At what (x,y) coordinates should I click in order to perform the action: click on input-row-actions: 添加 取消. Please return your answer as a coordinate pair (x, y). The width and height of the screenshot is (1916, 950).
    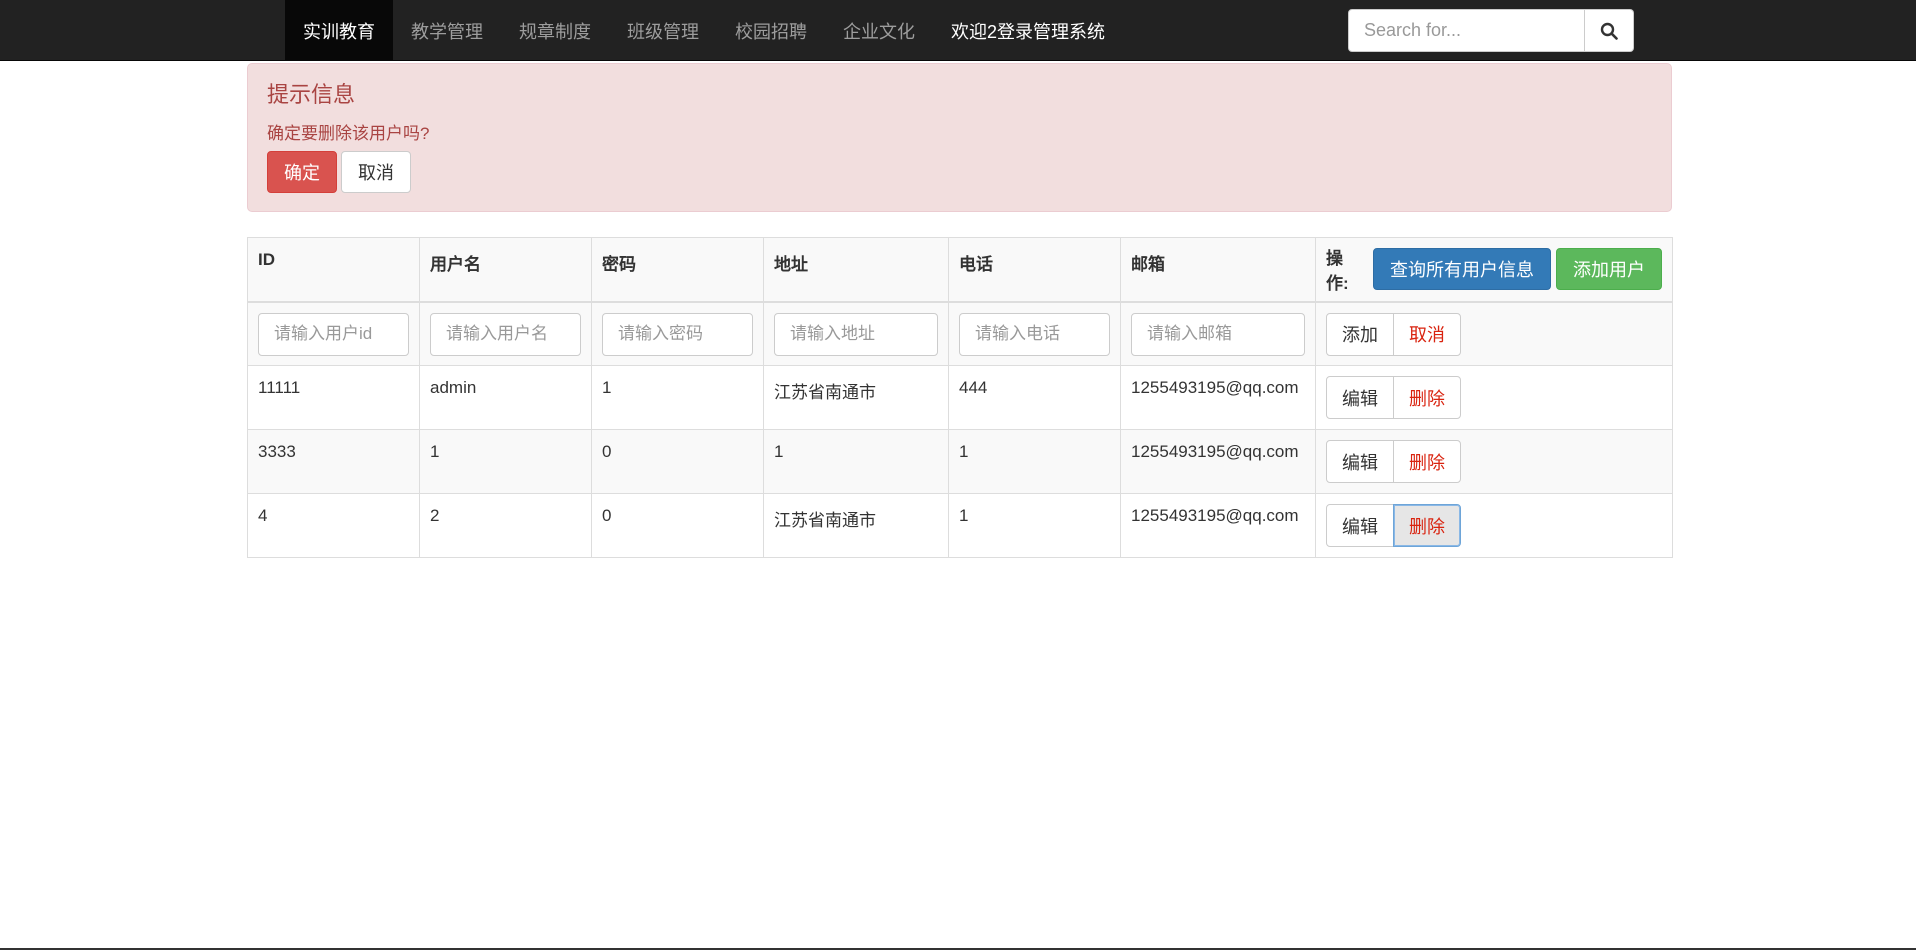
    Looking at the image, I should click on (1393, 334).